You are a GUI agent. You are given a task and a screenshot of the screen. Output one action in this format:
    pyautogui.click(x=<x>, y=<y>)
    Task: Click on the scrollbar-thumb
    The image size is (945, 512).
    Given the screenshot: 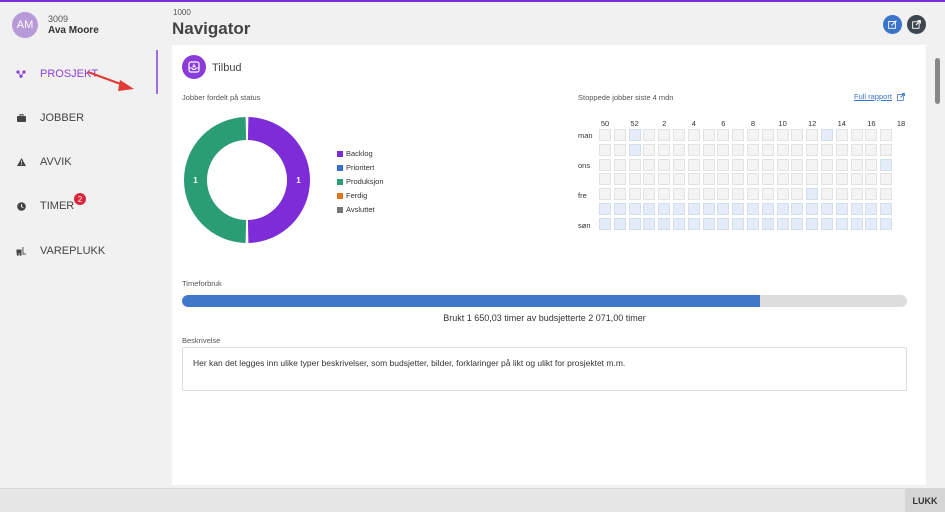 What is the action you would take?
    pyautogui.click(x=937, y=81)
    